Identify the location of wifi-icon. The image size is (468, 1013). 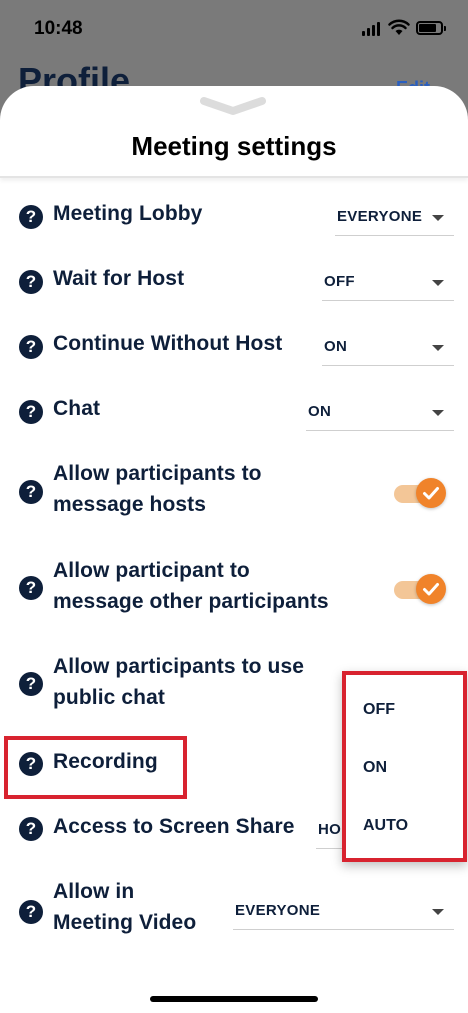
(399, 27).